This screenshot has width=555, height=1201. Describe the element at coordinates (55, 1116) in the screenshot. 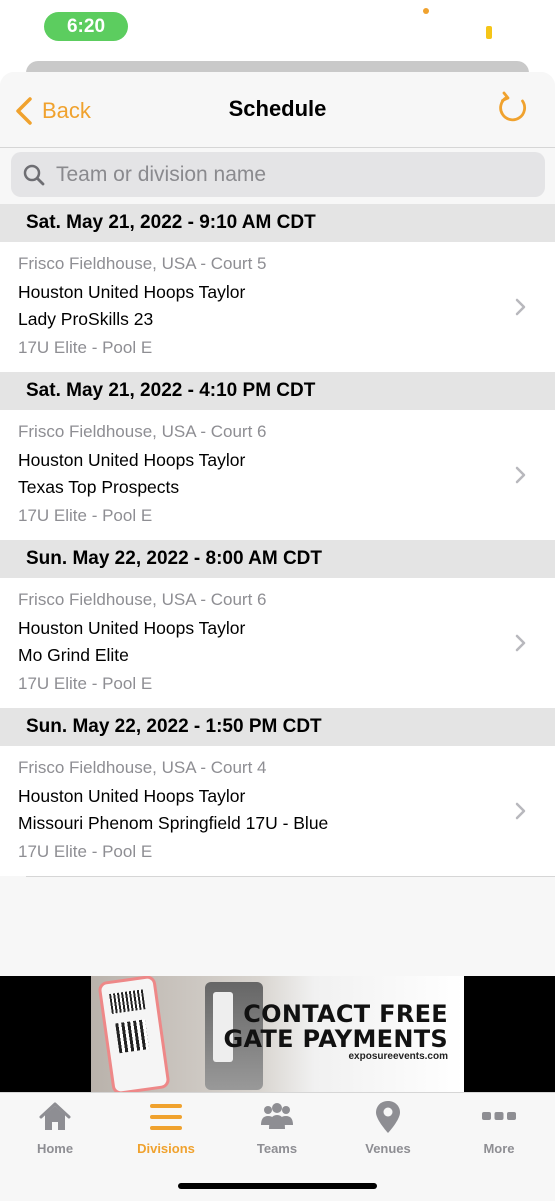

I see `house-icon` at that location.